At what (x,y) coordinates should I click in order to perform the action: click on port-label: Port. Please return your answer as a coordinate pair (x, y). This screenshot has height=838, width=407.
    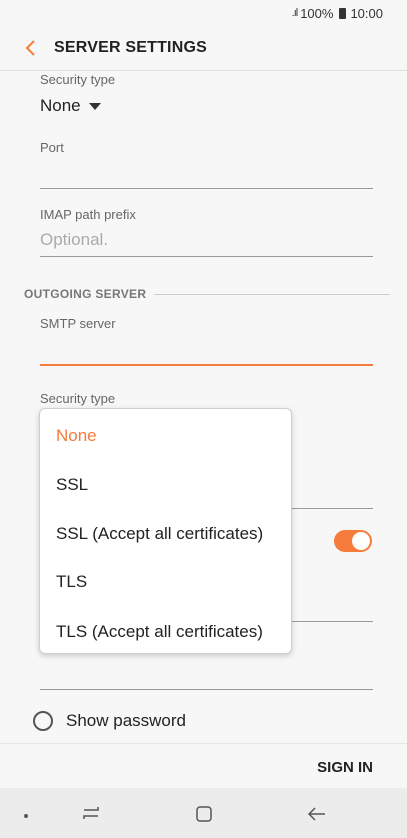
    Looking at the image, I should click on (52, 147).